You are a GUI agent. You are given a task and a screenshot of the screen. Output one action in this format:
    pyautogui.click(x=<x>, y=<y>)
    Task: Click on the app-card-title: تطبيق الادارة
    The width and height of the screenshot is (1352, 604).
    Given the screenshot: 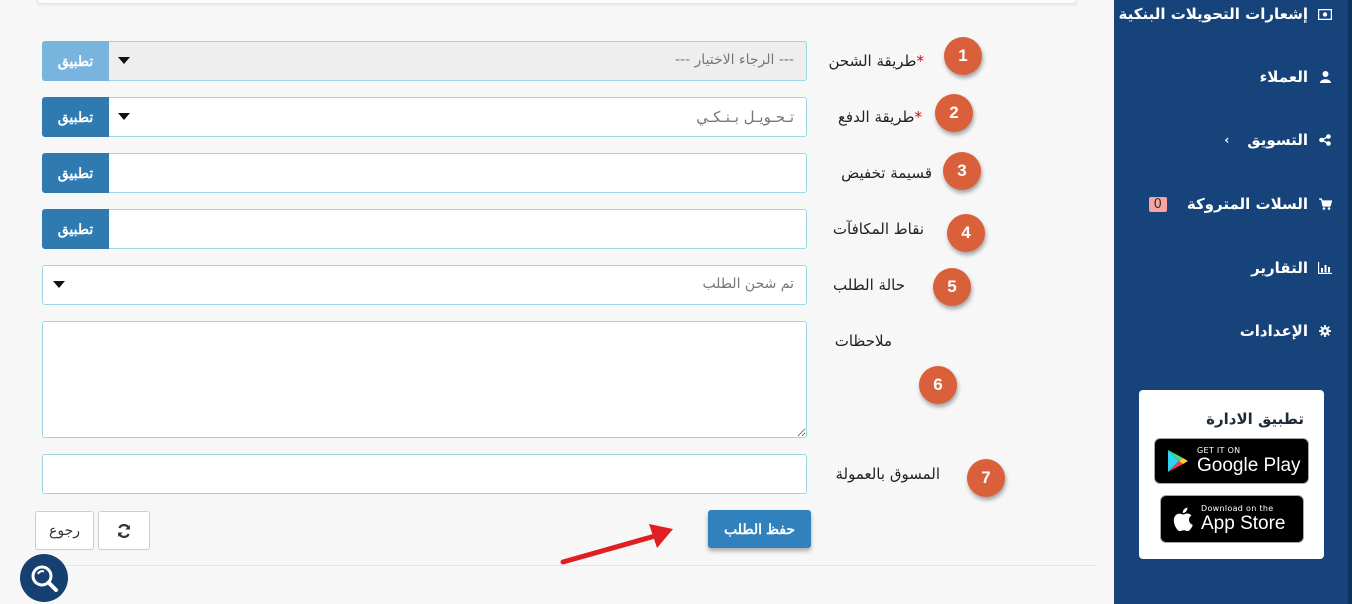 What is the action you would take?
    pyautogui.click(x=1255, y=419)
    